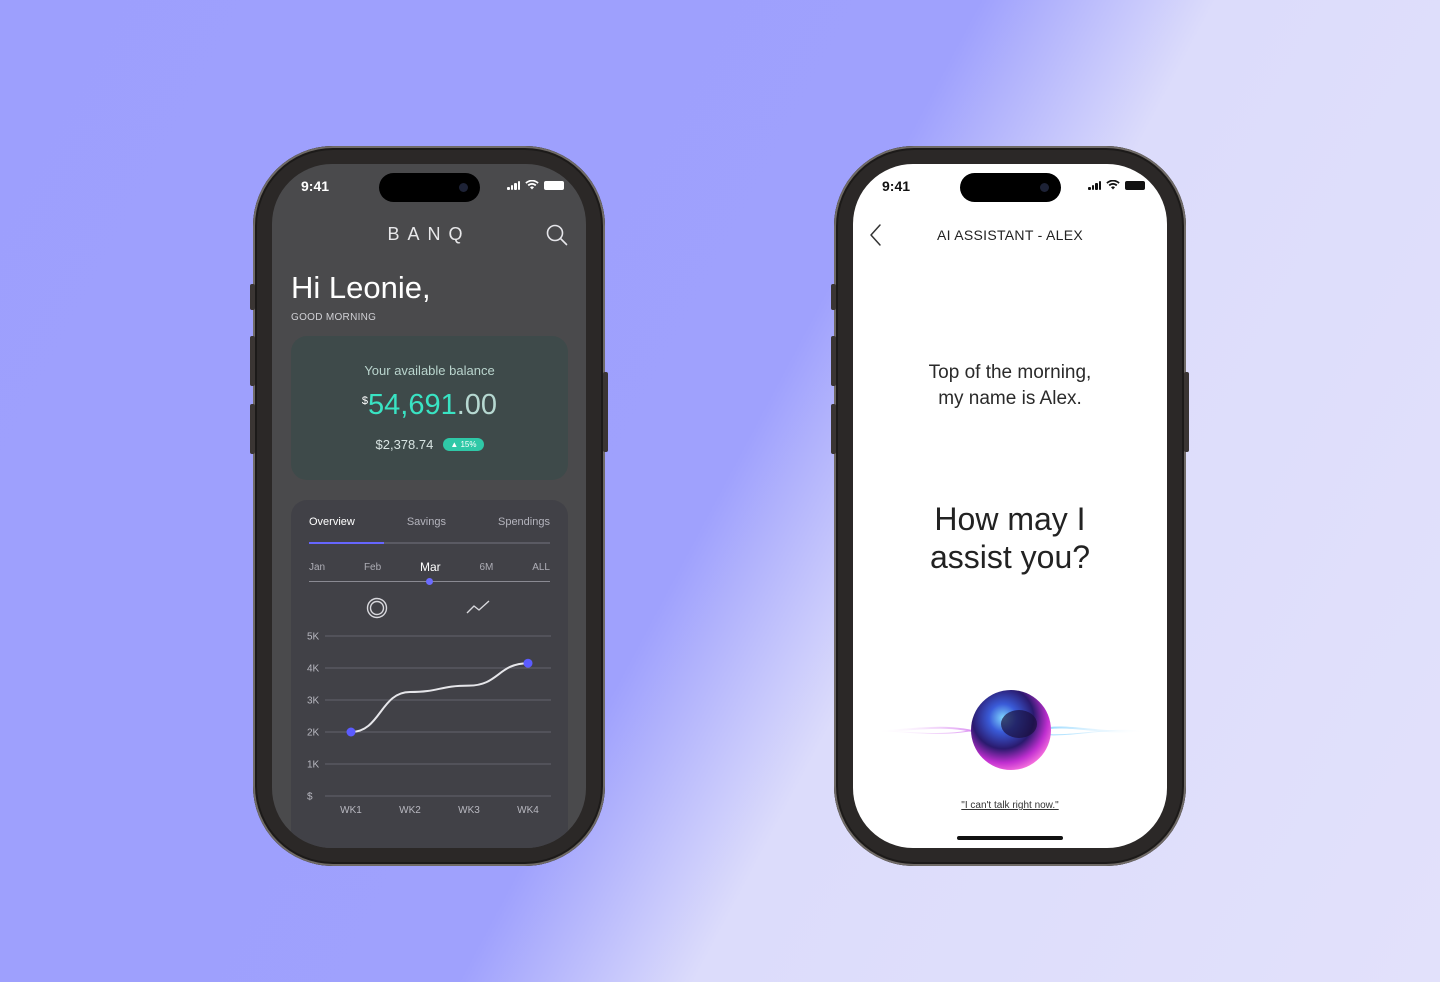 The height and width of the screenshot is (982, 1440). Describe the element at coordinates (426, 522) in the screenshot. I see `tab-savings: Savings` at that location.